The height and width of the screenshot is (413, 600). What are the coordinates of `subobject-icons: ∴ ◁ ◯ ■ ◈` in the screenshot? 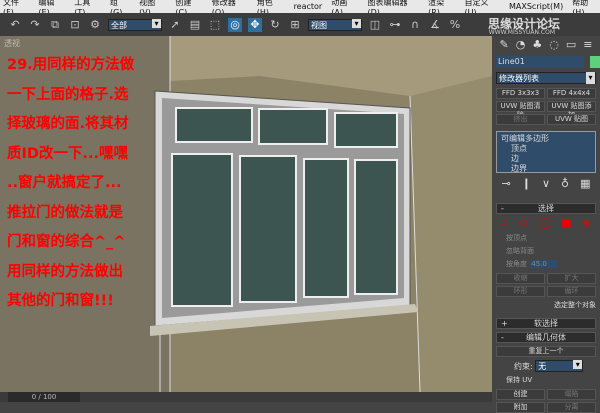 It's located at (546, 223).